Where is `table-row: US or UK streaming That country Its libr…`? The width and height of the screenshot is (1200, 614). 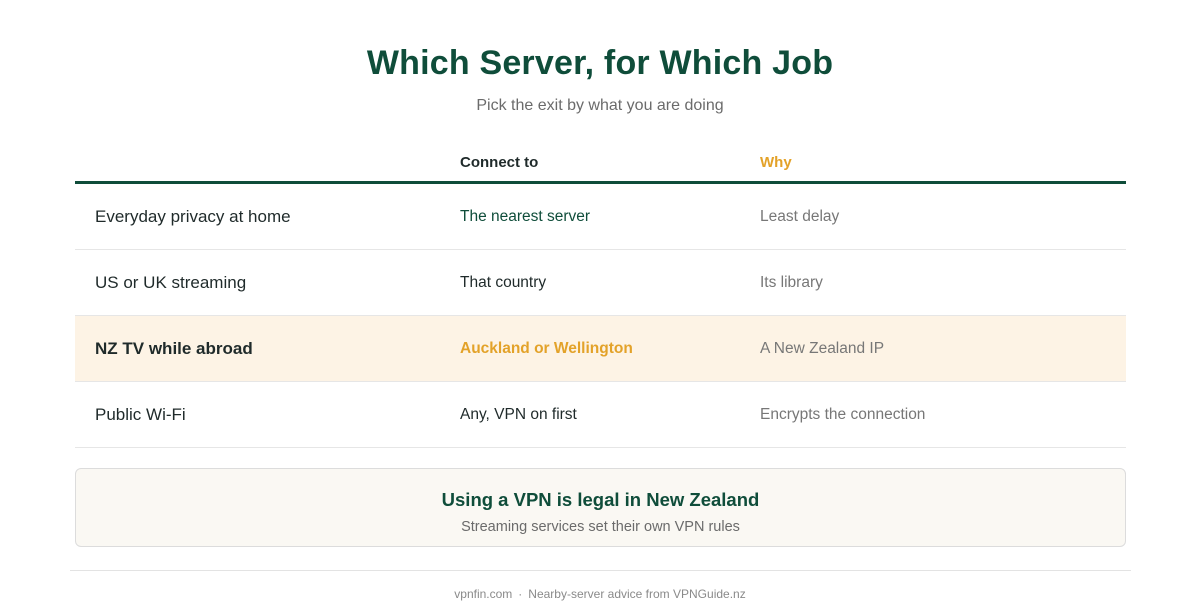 table-row: US or UK streaming That country Its libr… is located at coordinates (600, 283).